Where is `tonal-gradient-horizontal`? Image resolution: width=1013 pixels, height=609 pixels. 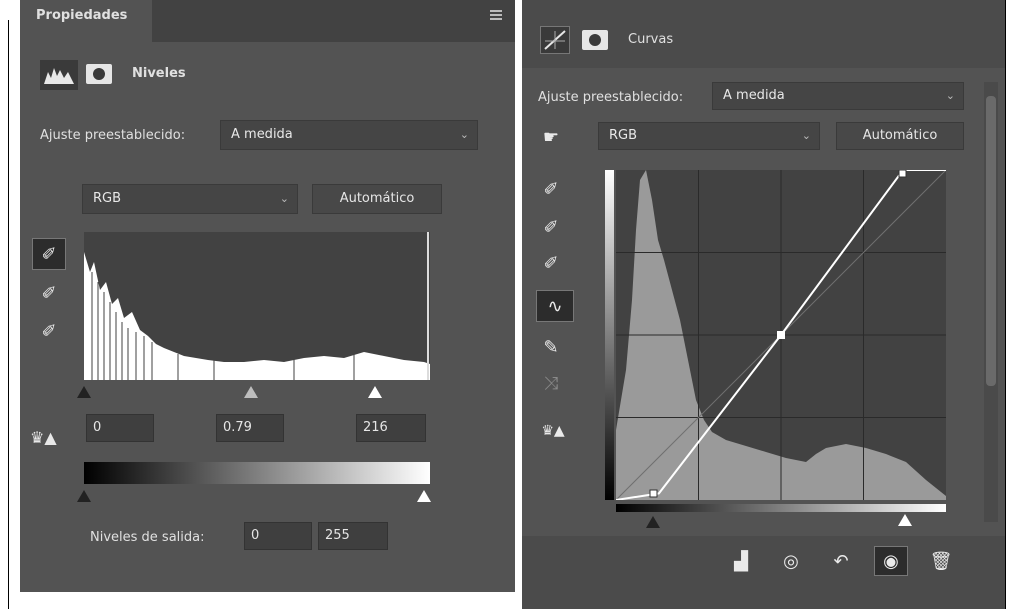 tonal-gradient-horizontal is located at coordinates (781, 508).